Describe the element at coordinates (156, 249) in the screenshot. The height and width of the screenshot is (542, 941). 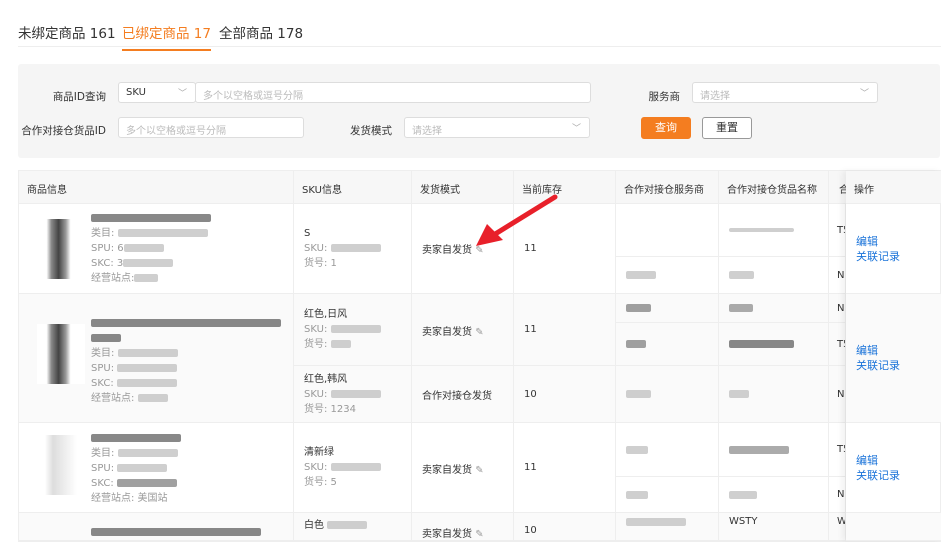
I see `table-row: 类目: SPU: 6 SKC: 3 经营站点:` at that location.